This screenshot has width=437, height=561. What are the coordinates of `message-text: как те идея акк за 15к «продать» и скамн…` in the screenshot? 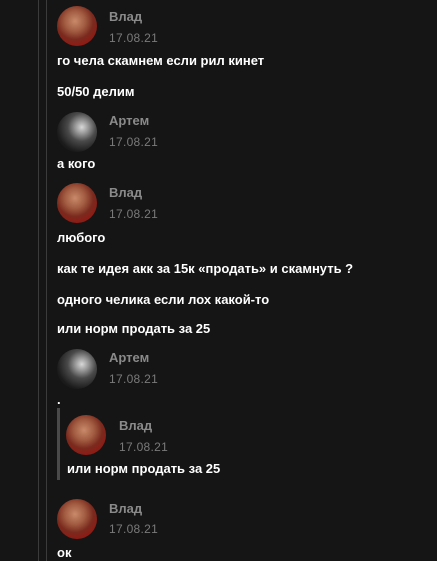 It's located at (205, 268).